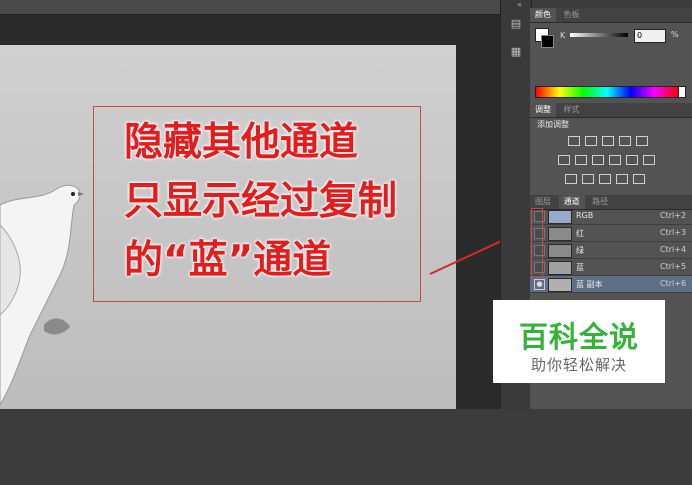 The image size is (692, 485). What do you see at coordinates (673, 232) in the screenshot?
I see `channel-shortcut: Ctrl+3` at bounding box center [673, 232].